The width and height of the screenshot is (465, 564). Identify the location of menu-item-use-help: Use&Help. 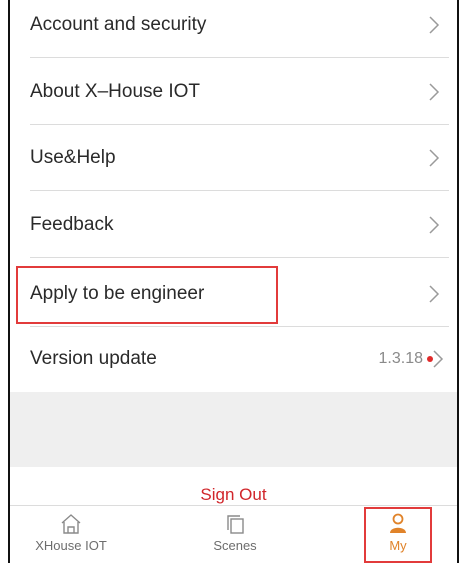
(233, 158).